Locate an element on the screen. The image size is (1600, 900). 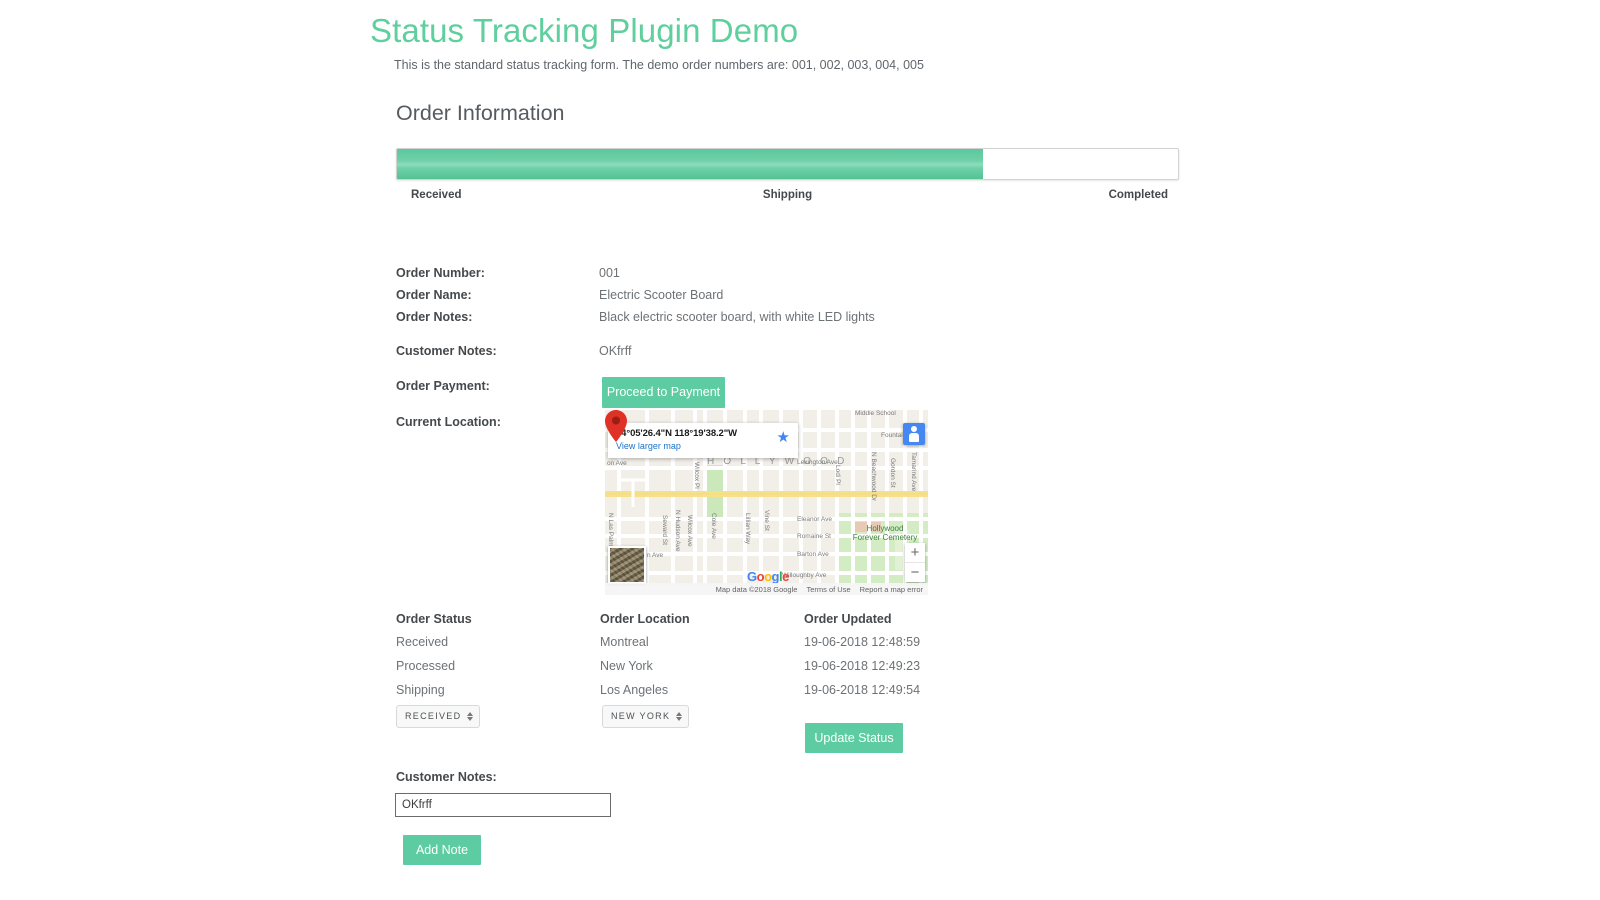
google-logo-letter: G is located at coordinates (752, 576).